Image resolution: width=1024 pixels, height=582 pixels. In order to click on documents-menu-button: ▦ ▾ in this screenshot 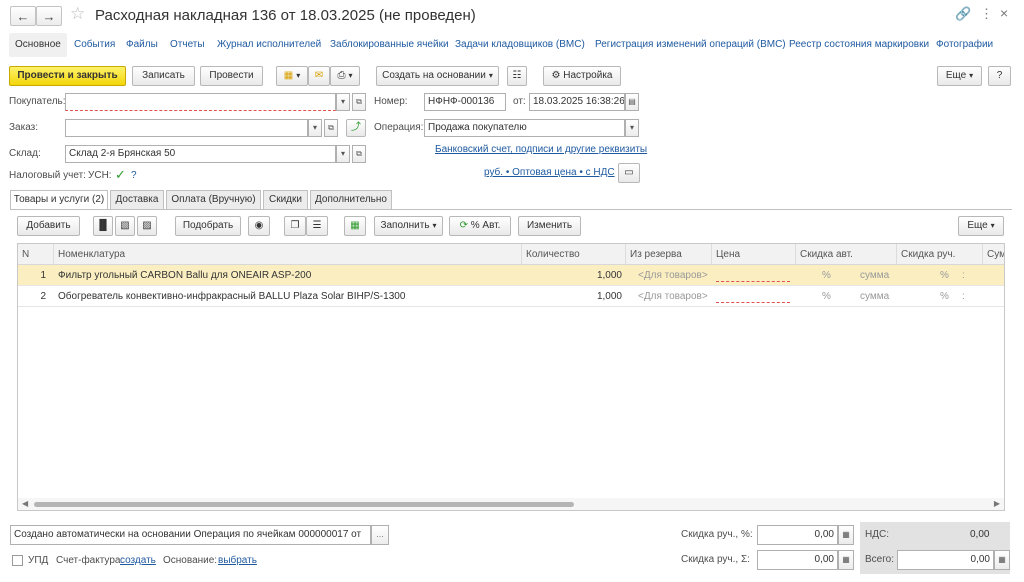, I will do `click(292, 76)`.